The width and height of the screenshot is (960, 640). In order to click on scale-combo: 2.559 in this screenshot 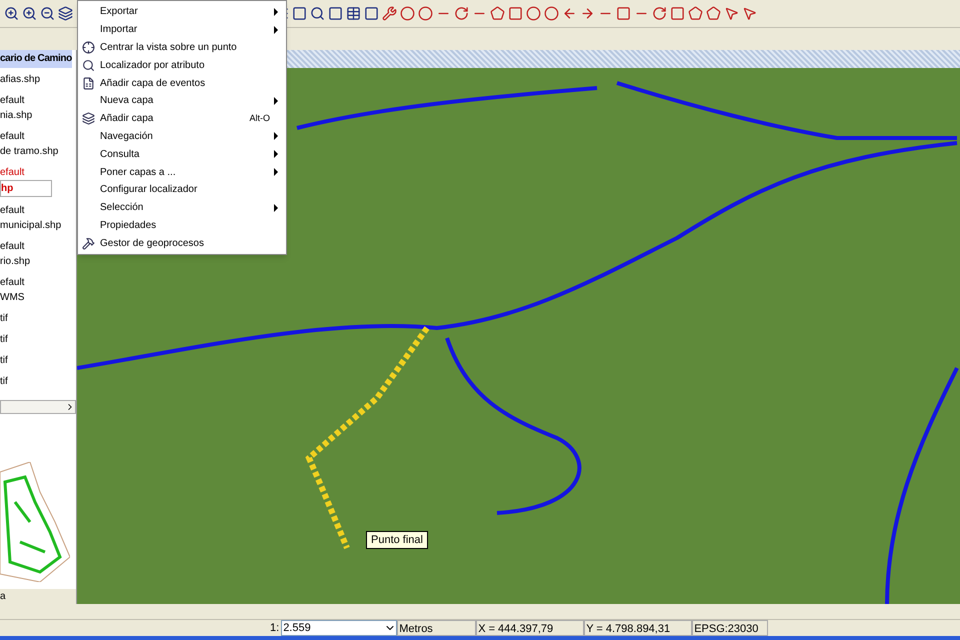, I will do `click(339, 628)`.